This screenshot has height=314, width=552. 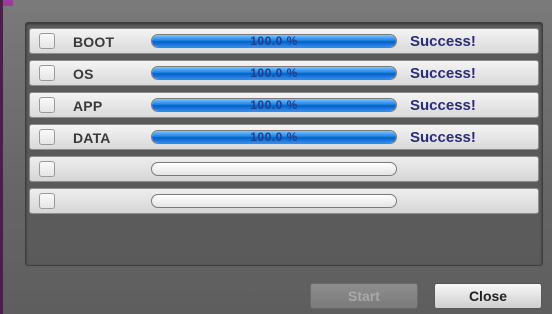 I want to click on panel-footer-strip, so click(x=284, y=239).